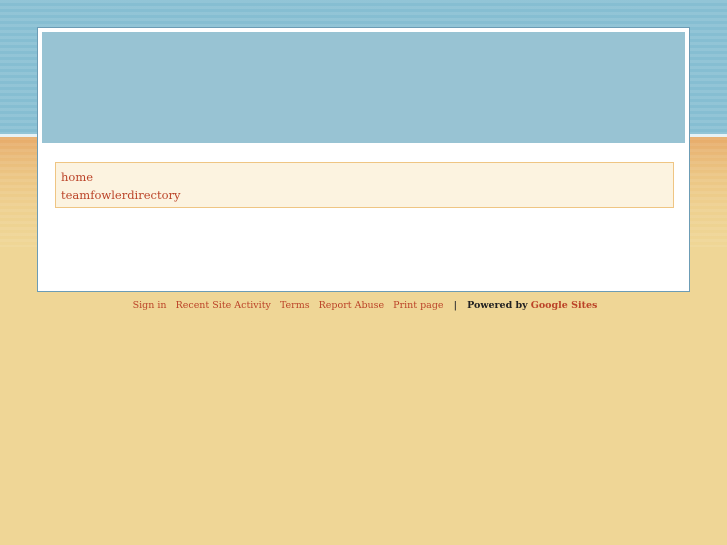  I want to click on sidebar-navigation: home teamfowlerdirectory, so click(364, 185).